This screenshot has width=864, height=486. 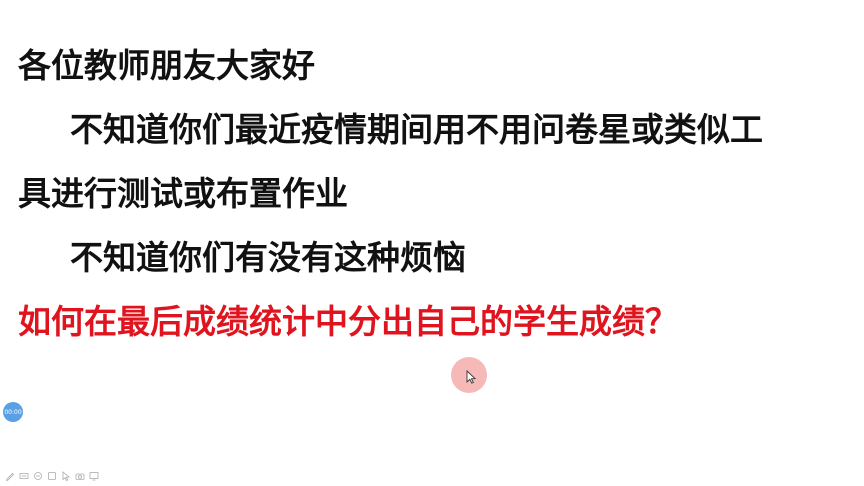 What do you see at coordinates (471, 377) in the screenshot?
I see `mouse-pointer-icon` at bounding box center [471, 377].